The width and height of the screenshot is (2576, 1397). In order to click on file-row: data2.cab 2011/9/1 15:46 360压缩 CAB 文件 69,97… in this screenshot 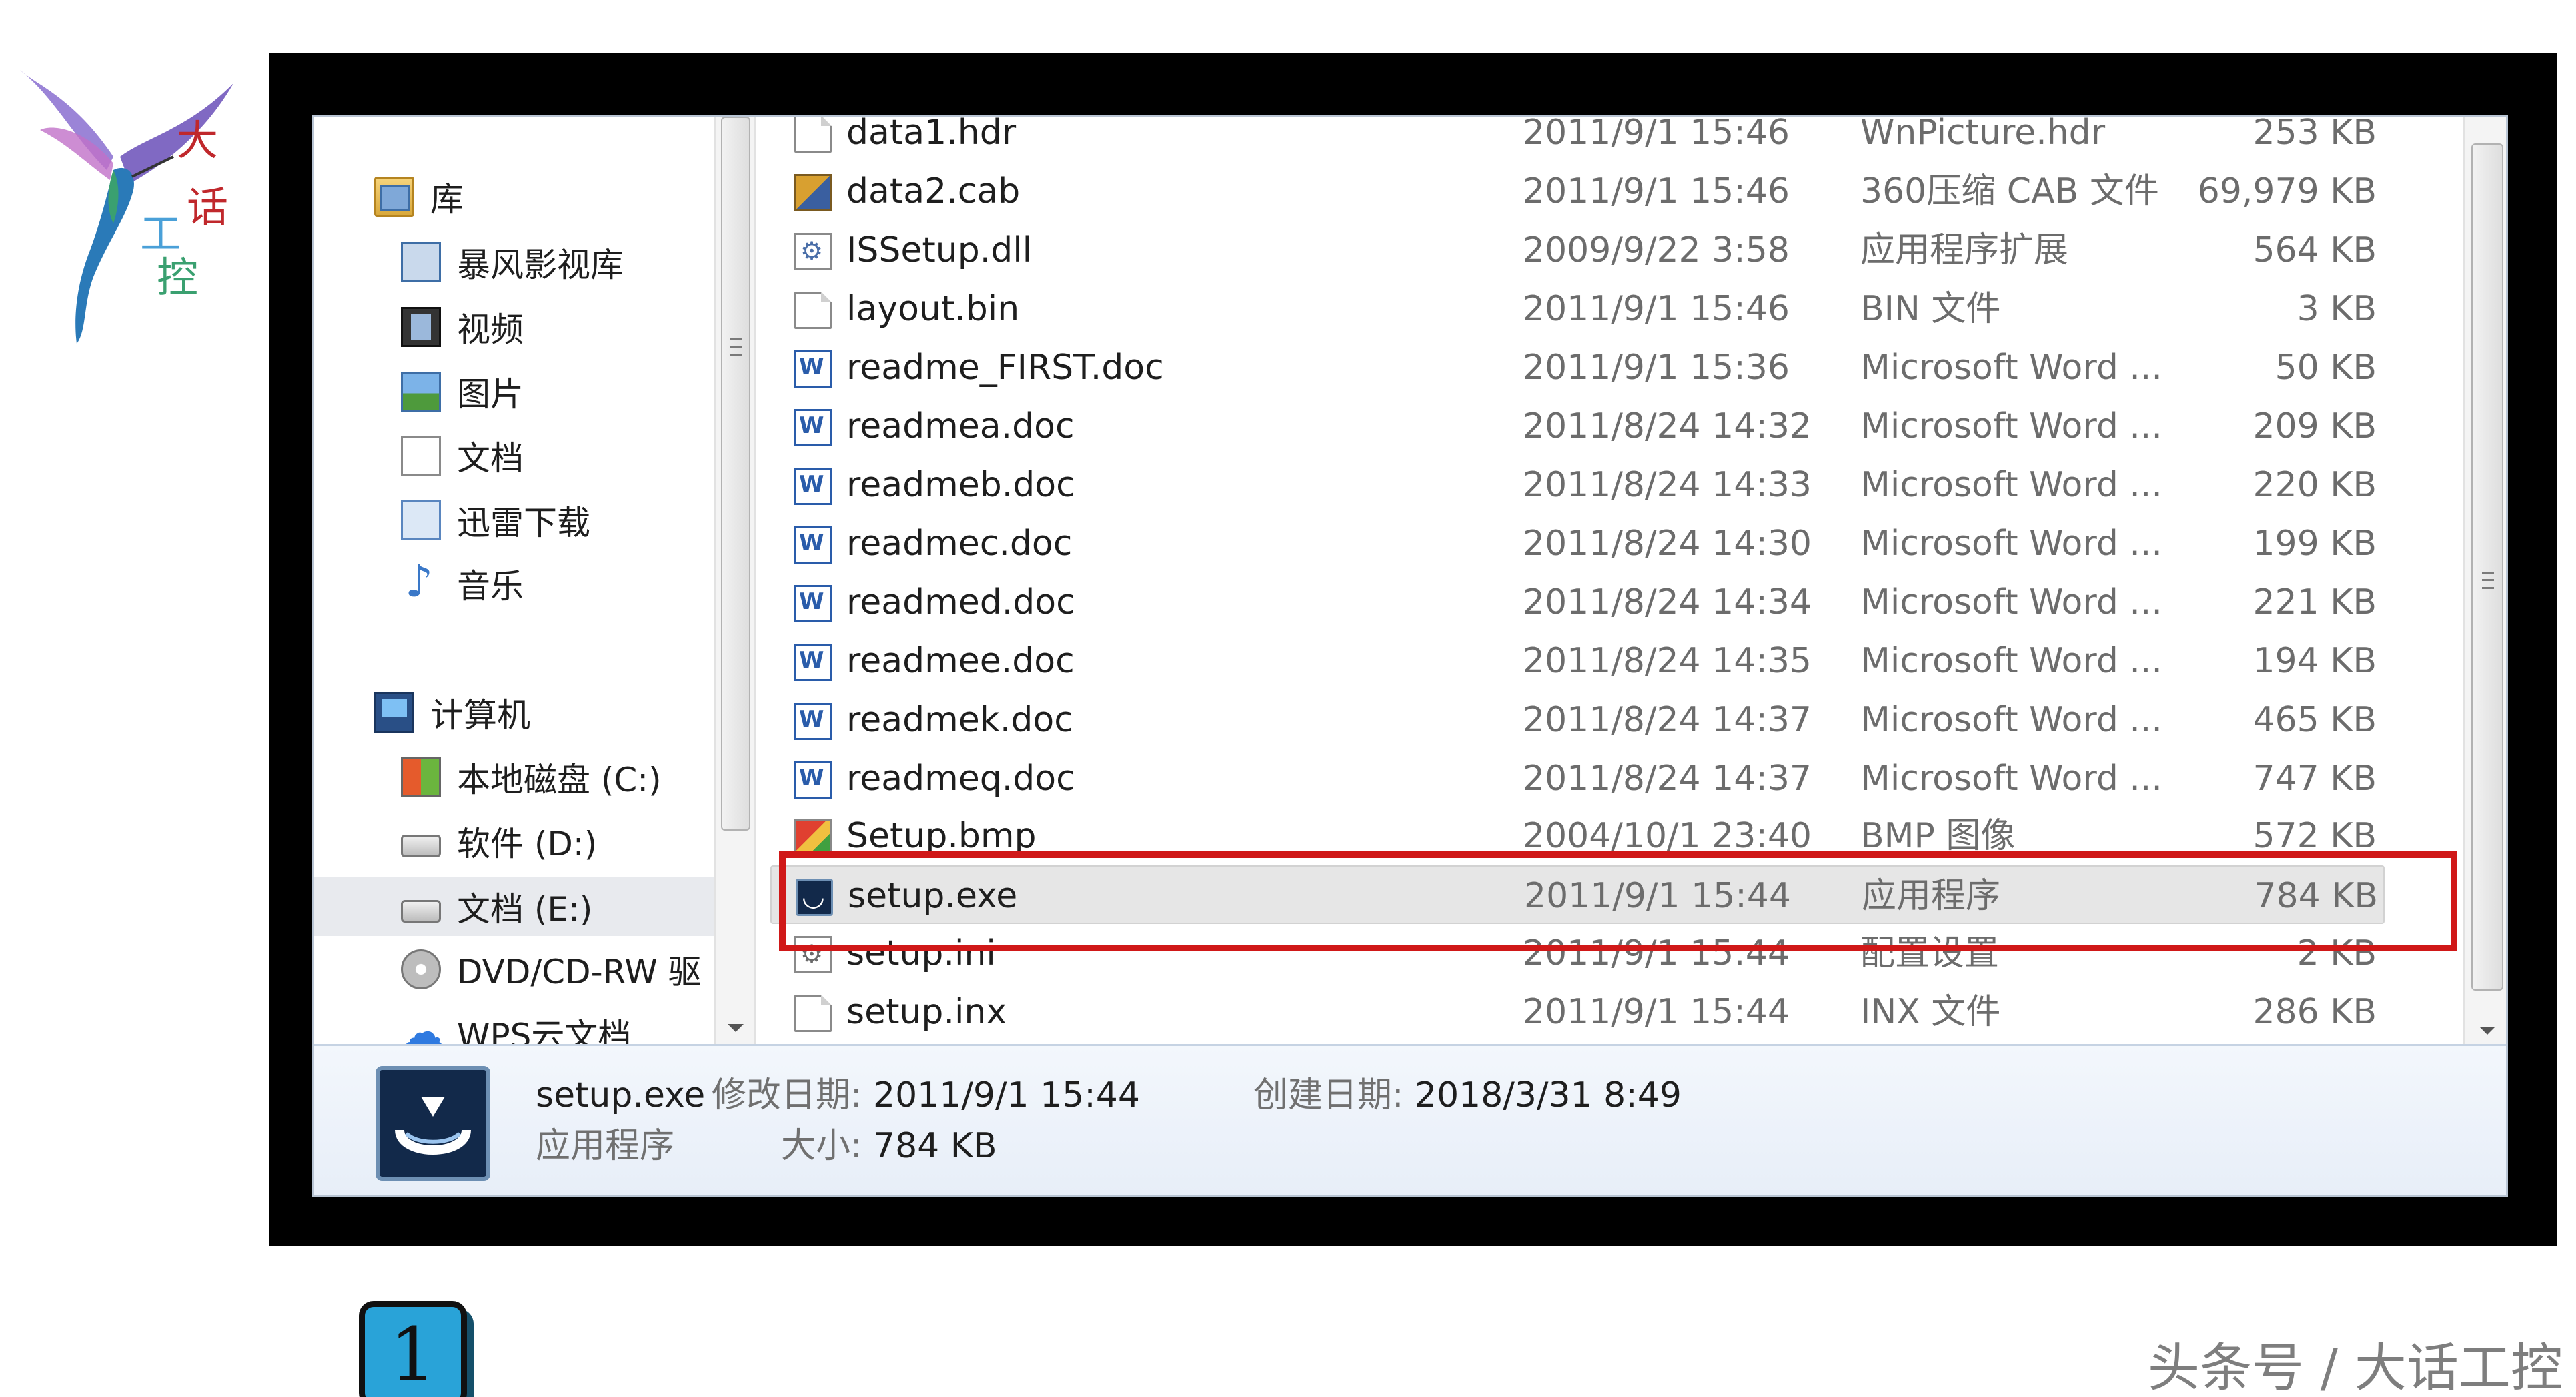, I will do `click(1610, 191)`.